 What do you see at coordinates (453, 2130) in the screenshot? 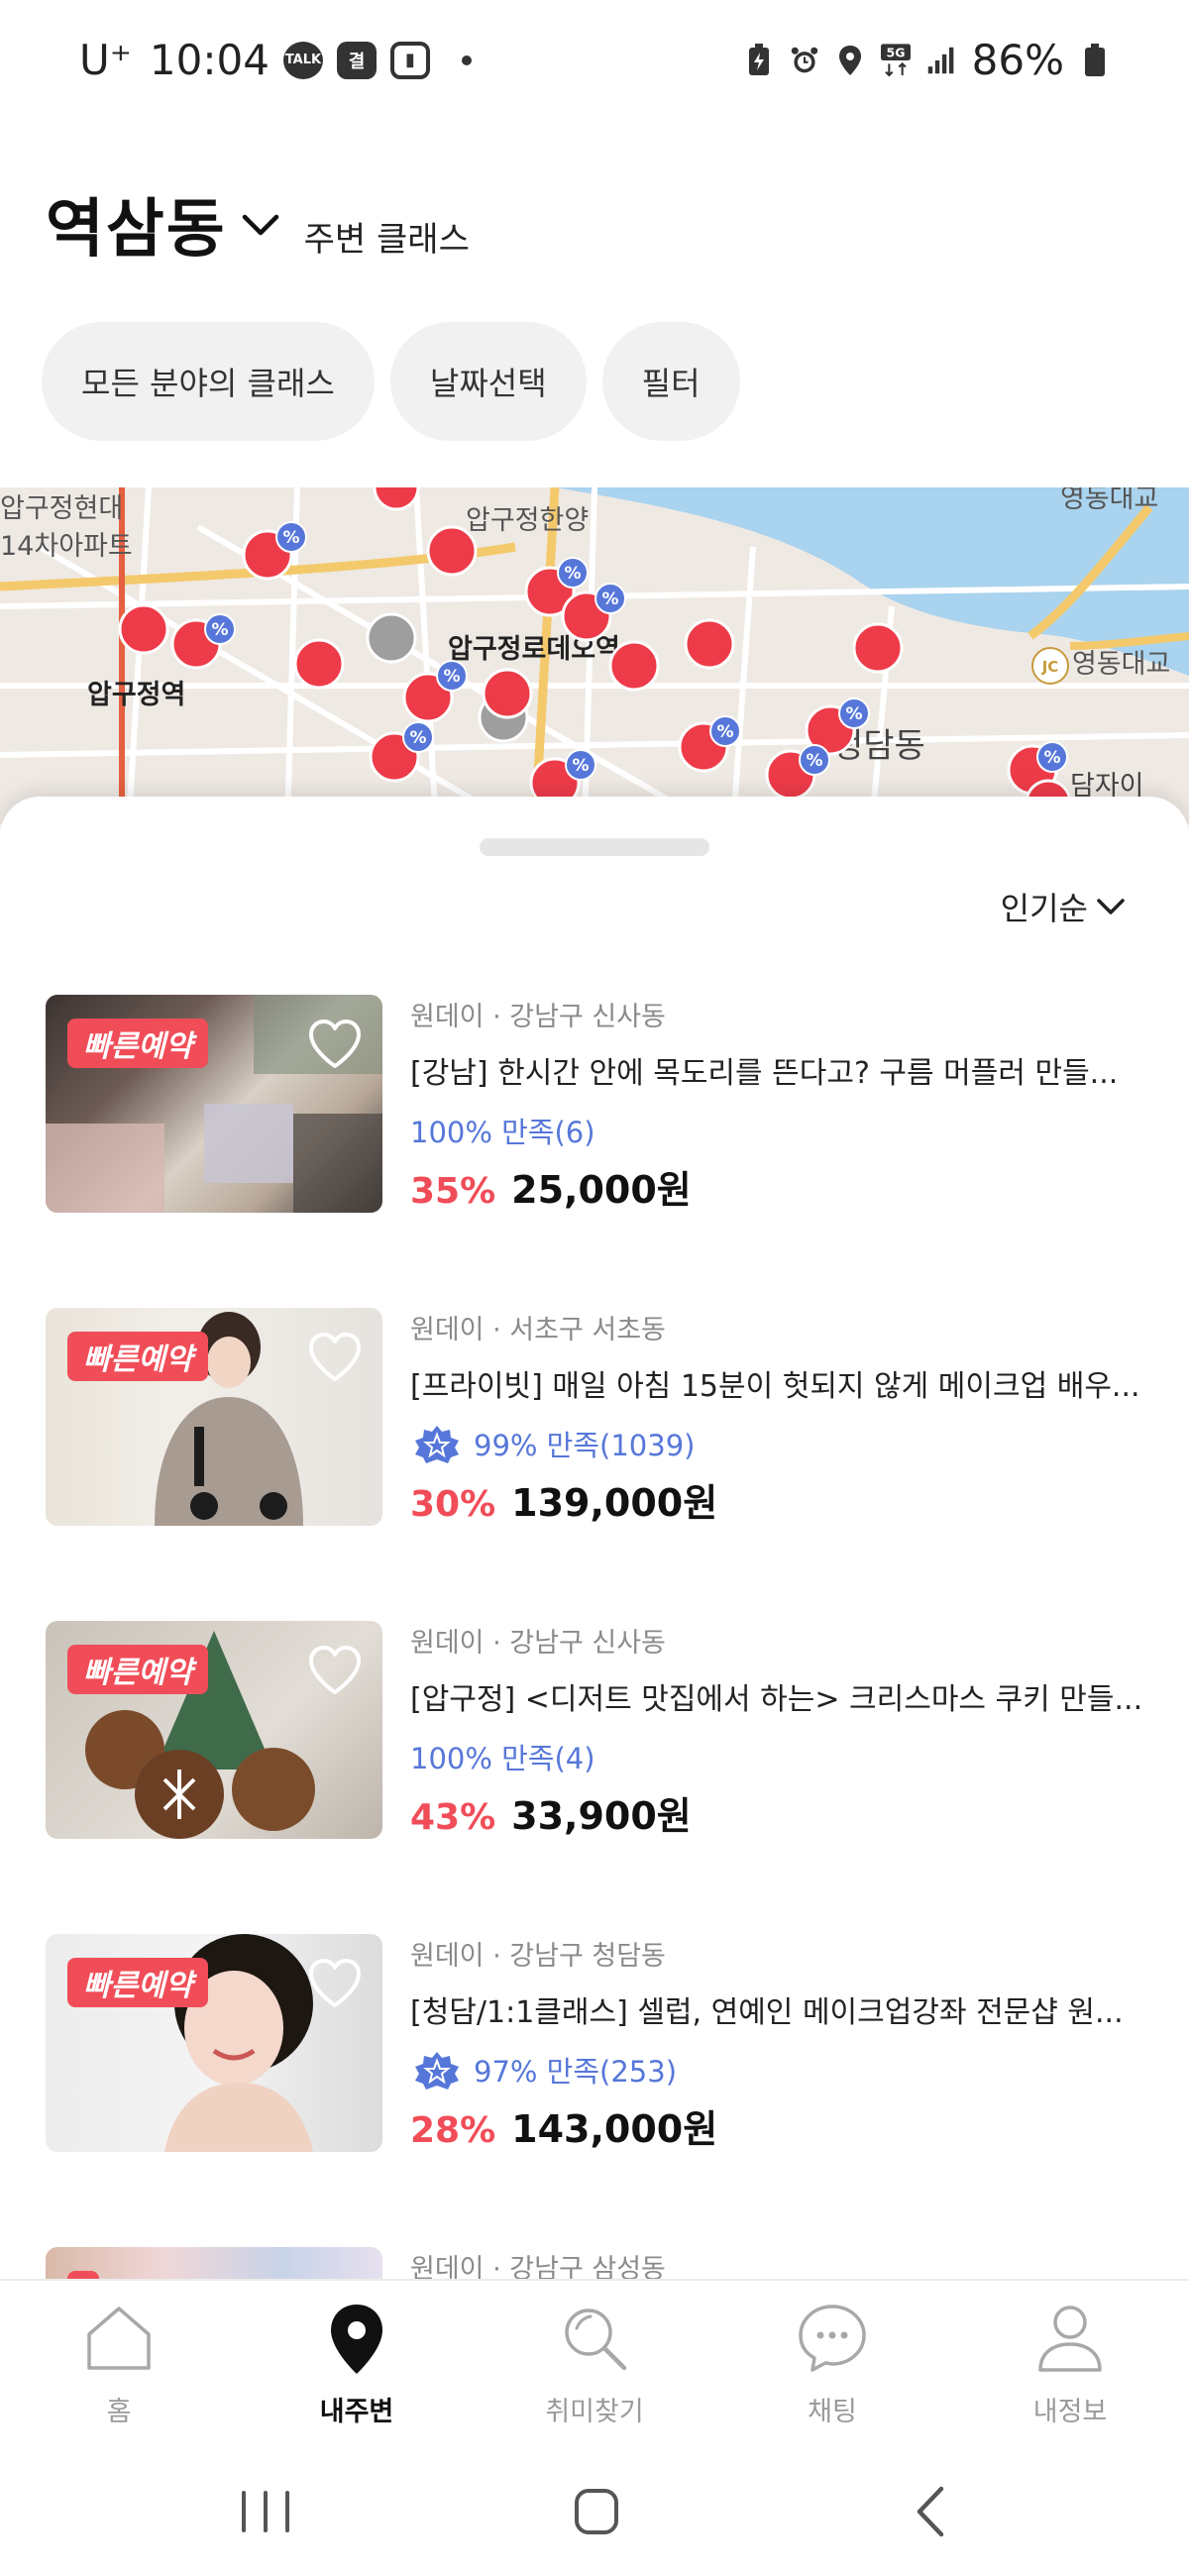
I see `discount-rate: 28%` at bounding box center [453, 2130].